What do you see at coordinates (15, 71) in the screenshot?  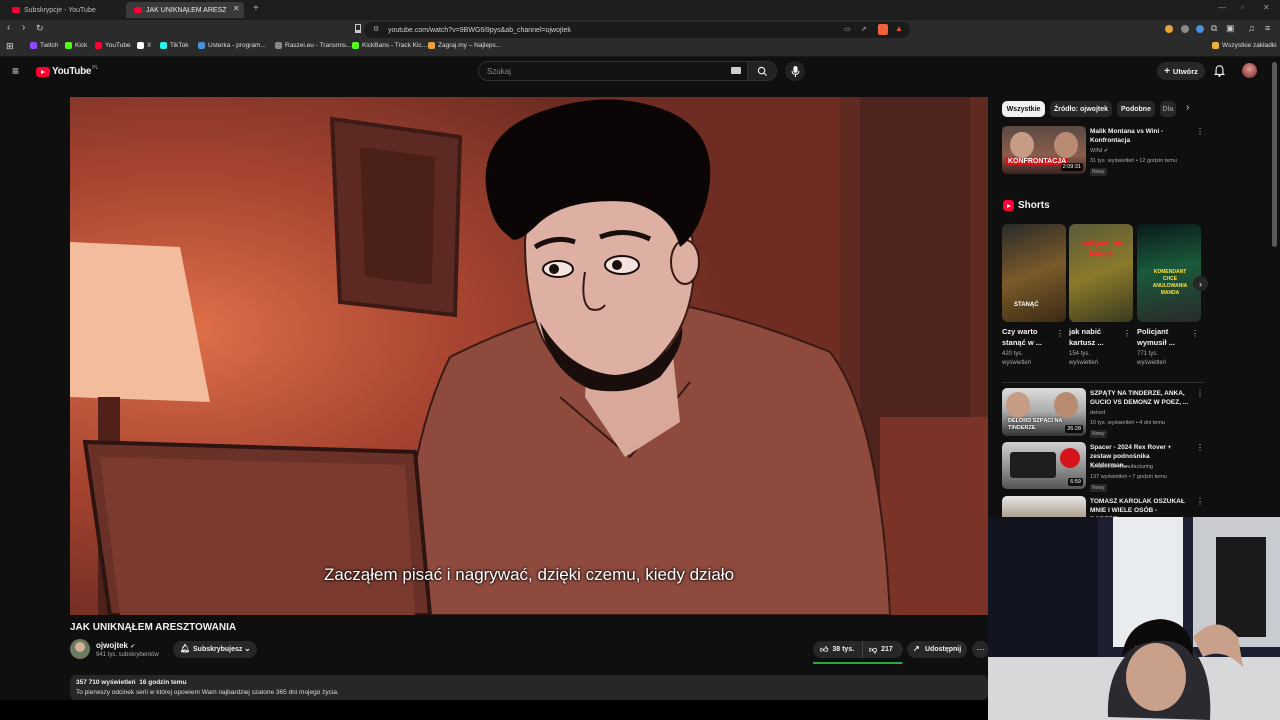 I see `hamburger-menu-icon: ≡` at bounding box center [15, 71].